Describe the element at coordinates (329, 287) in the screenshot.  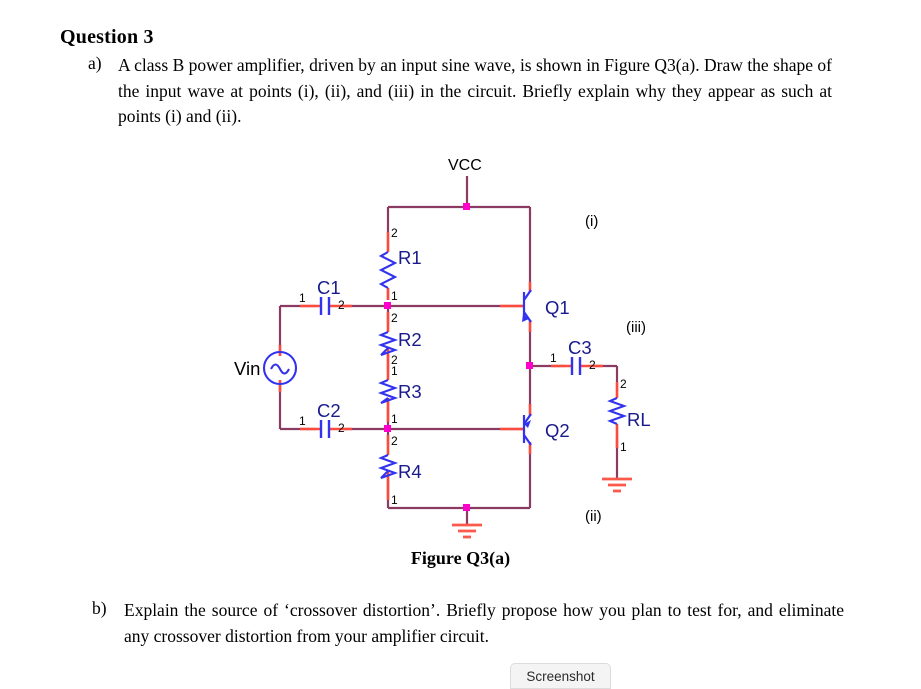
I see `label-c1: C1` at that location.